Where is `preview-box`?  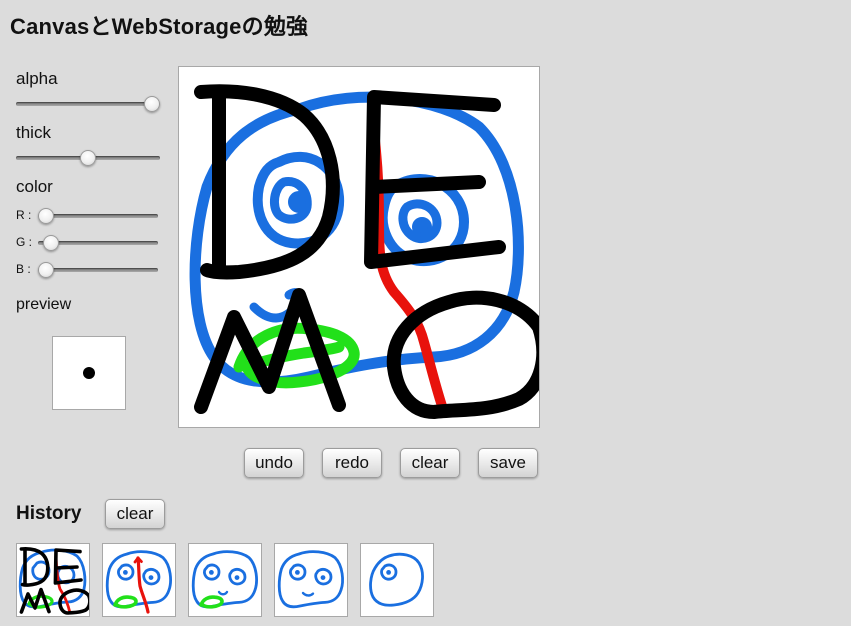 preview-box is located at coordinates (89, 373).